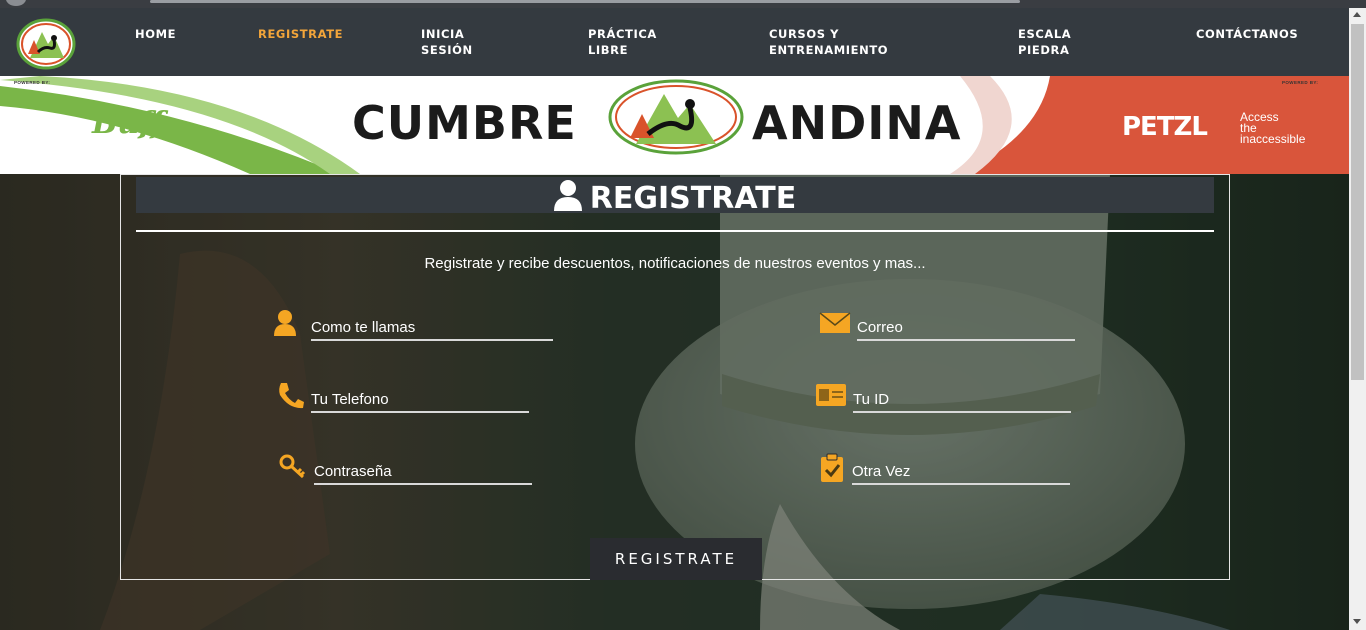 This screenshot has height=630, width=1366. What do you see at coordinates (676, 117) in the screenshot?
I see `banner-logo-emblem` at bounding box center [676, 117].